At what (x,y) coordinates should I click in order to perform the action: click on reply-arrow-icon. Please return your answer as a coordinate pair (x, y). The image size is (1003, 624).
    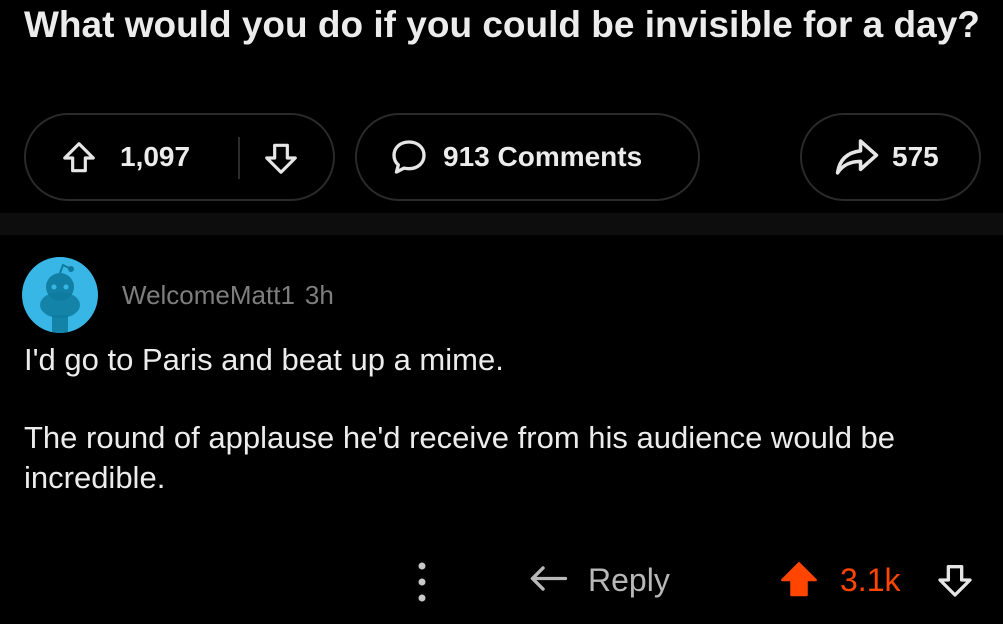
    Looking at the image, I should click on (549, 578).